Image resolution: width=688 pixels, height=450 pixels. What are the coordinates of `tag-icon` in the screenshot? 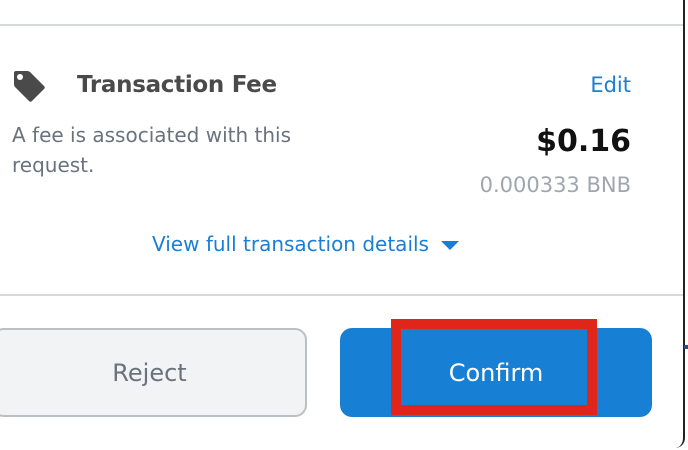 It's located at (29, 86).